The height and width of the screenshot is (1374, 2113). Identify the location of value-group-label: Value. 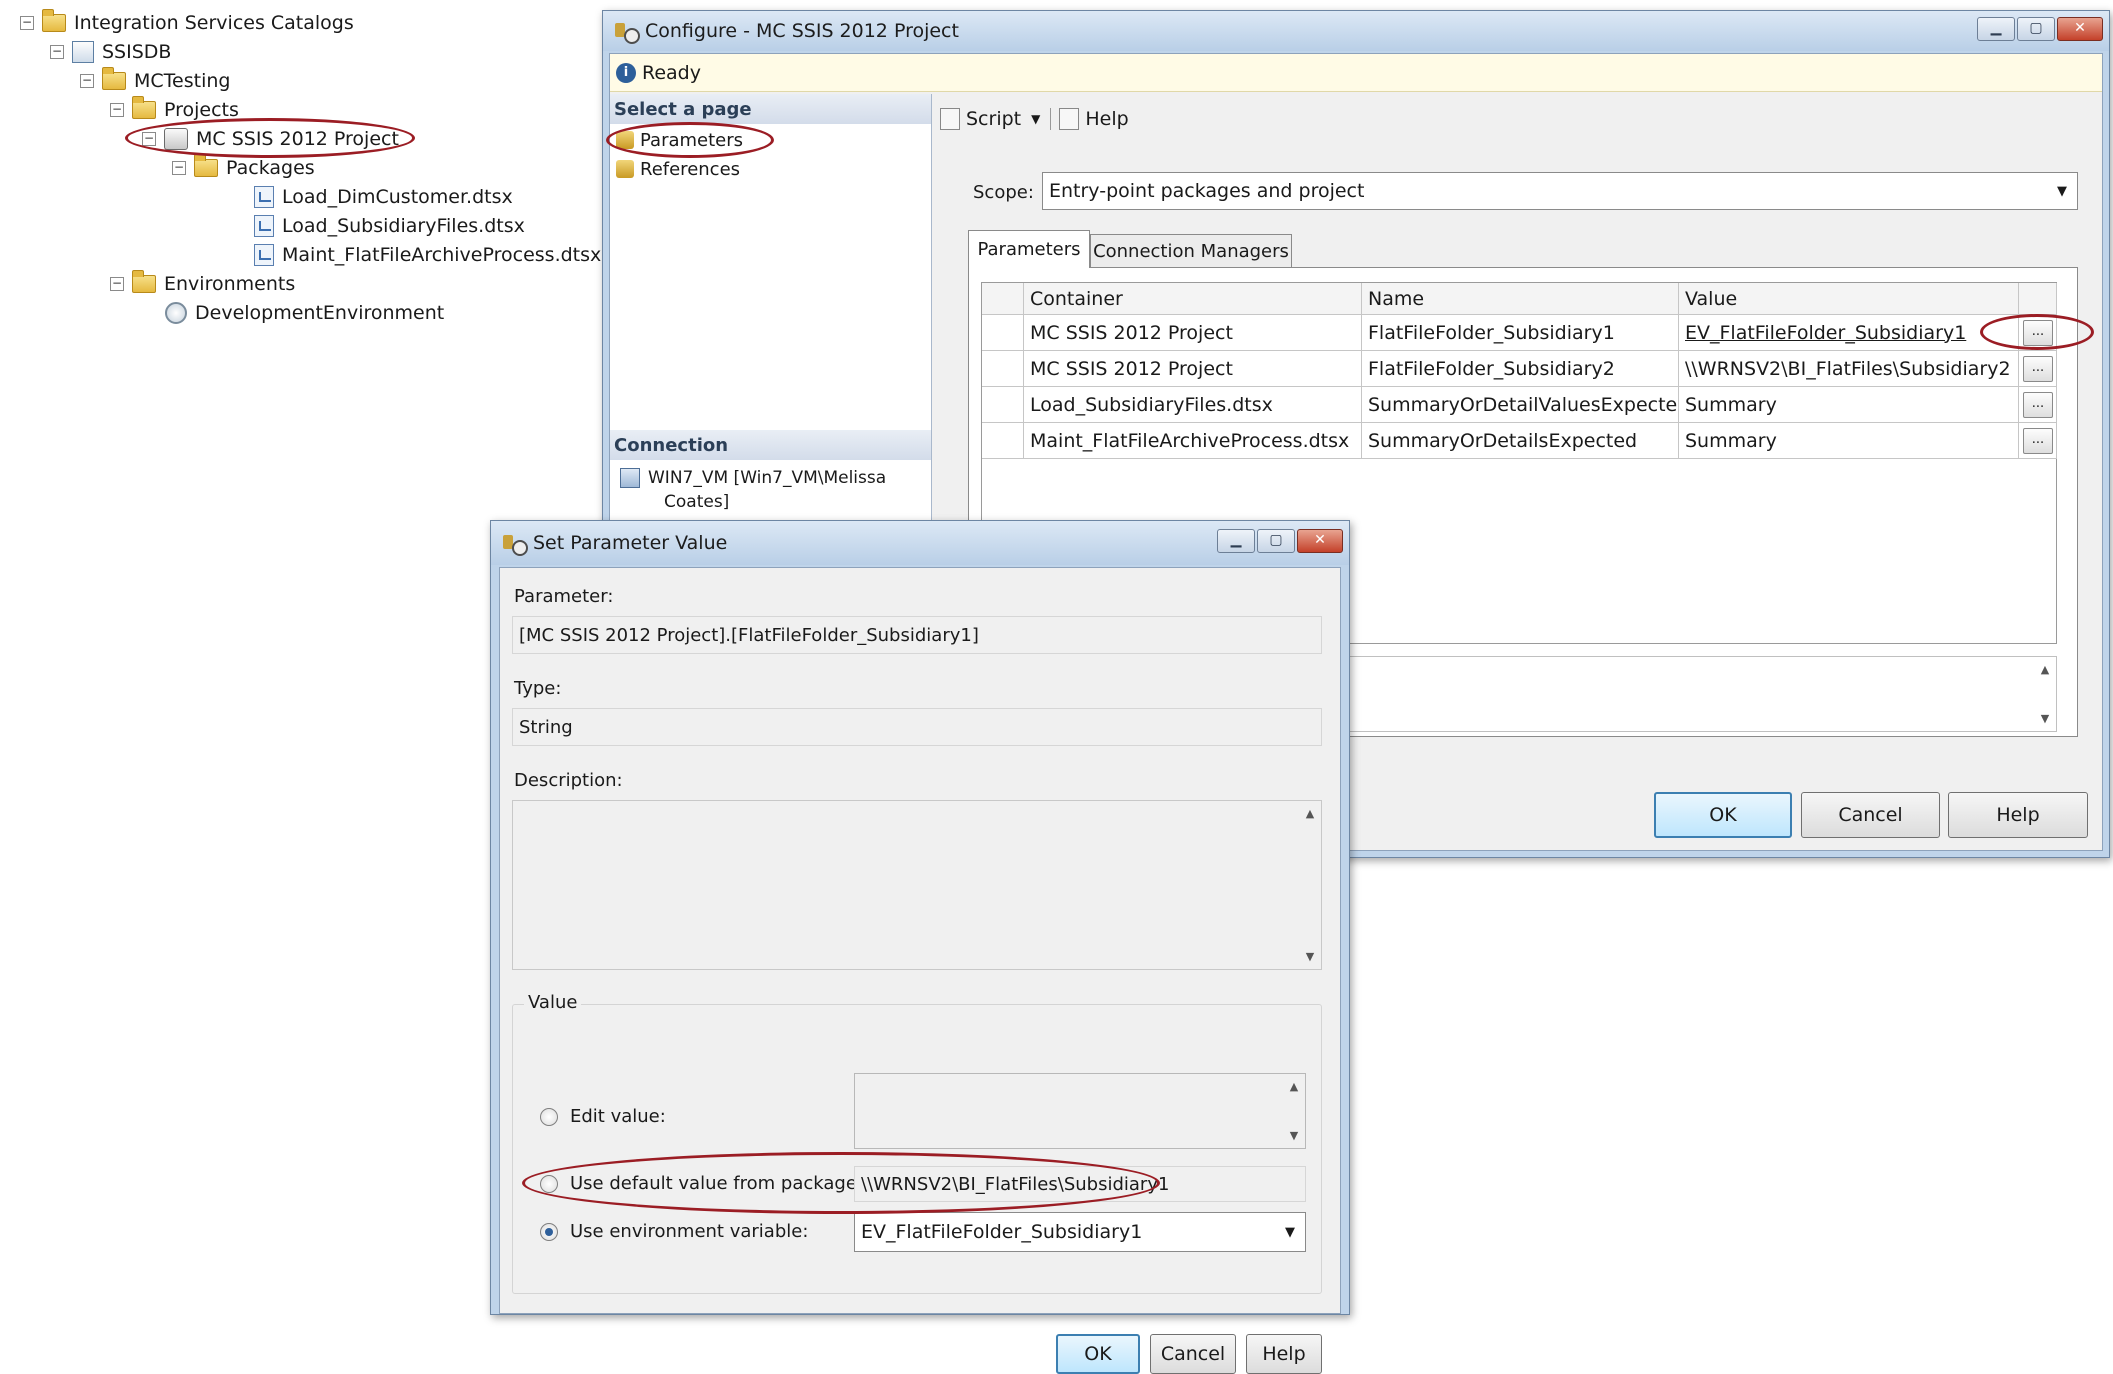
(553, 1002).